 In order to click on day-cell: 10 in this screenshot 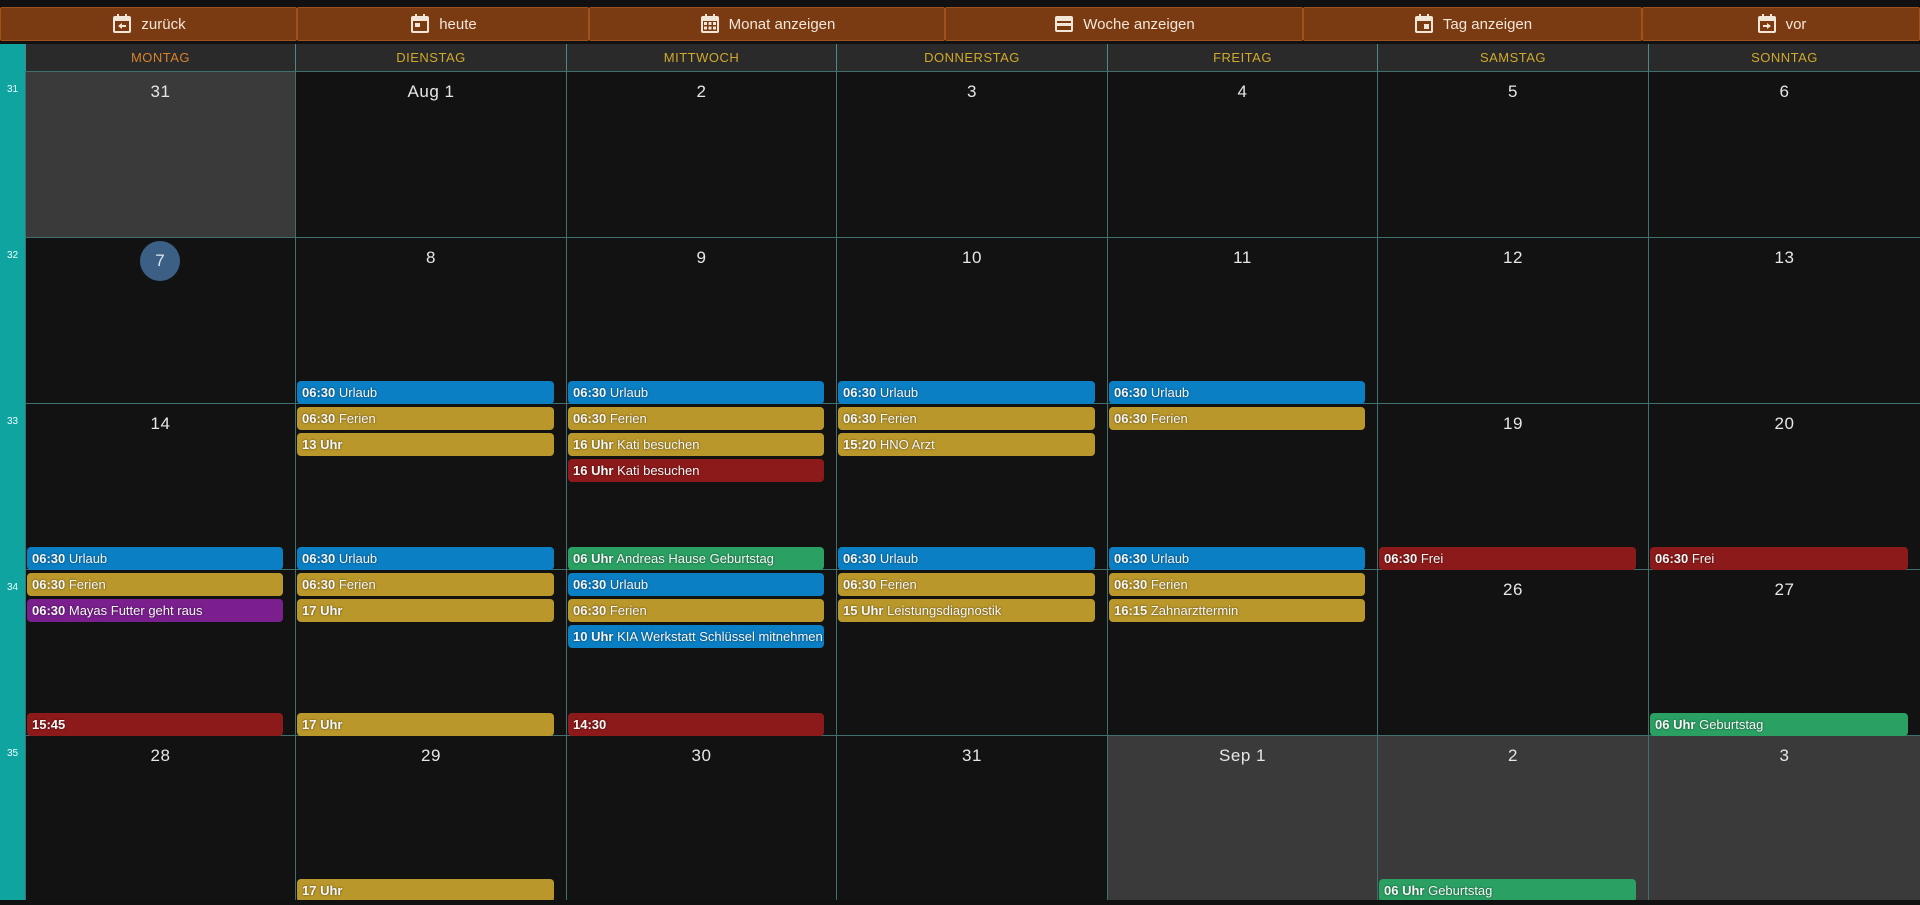, I will do `click(971, 320)`.